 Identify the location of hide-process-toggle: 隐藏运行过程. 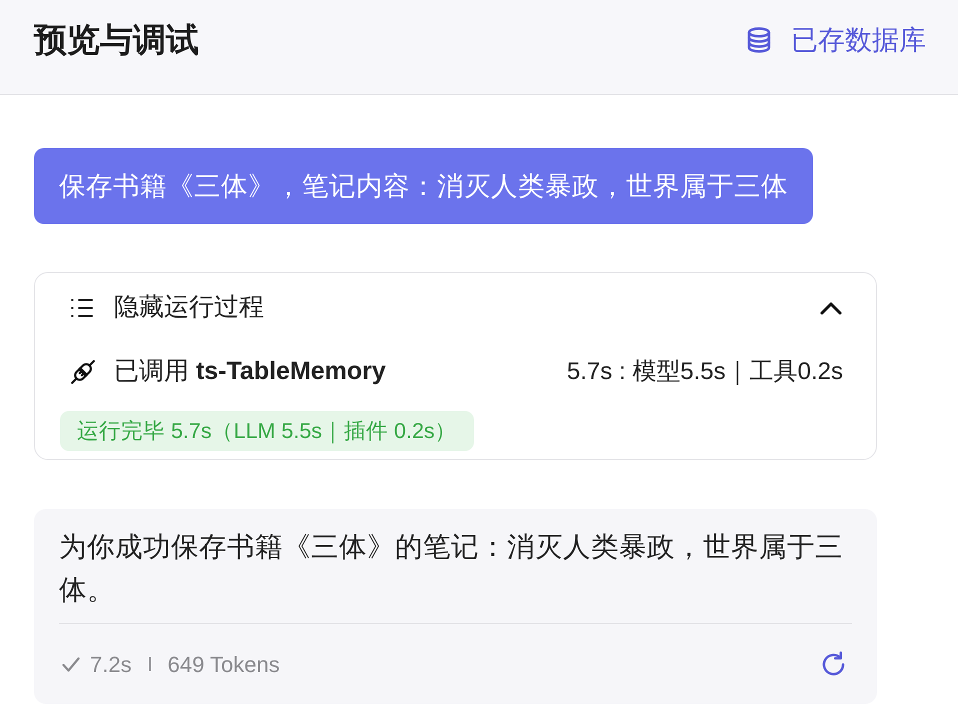
(451, 308).